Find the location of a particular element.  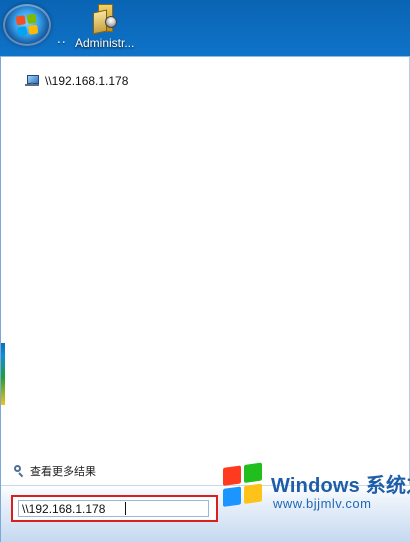

start-button is located at coordinates (27, 25).